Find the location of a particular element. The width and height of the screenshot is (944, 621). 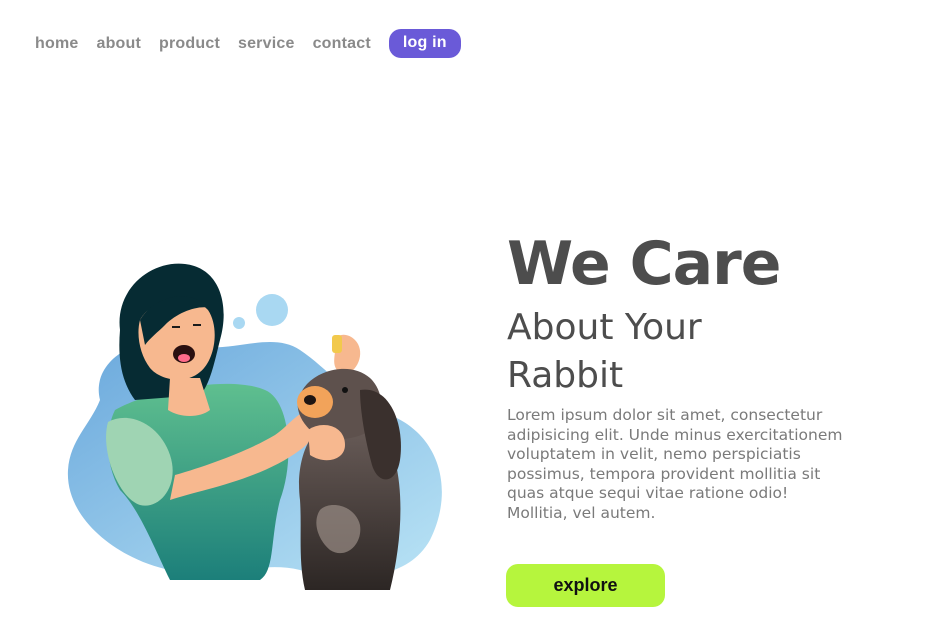

nav-product: product is located at coordinates (189, 44).